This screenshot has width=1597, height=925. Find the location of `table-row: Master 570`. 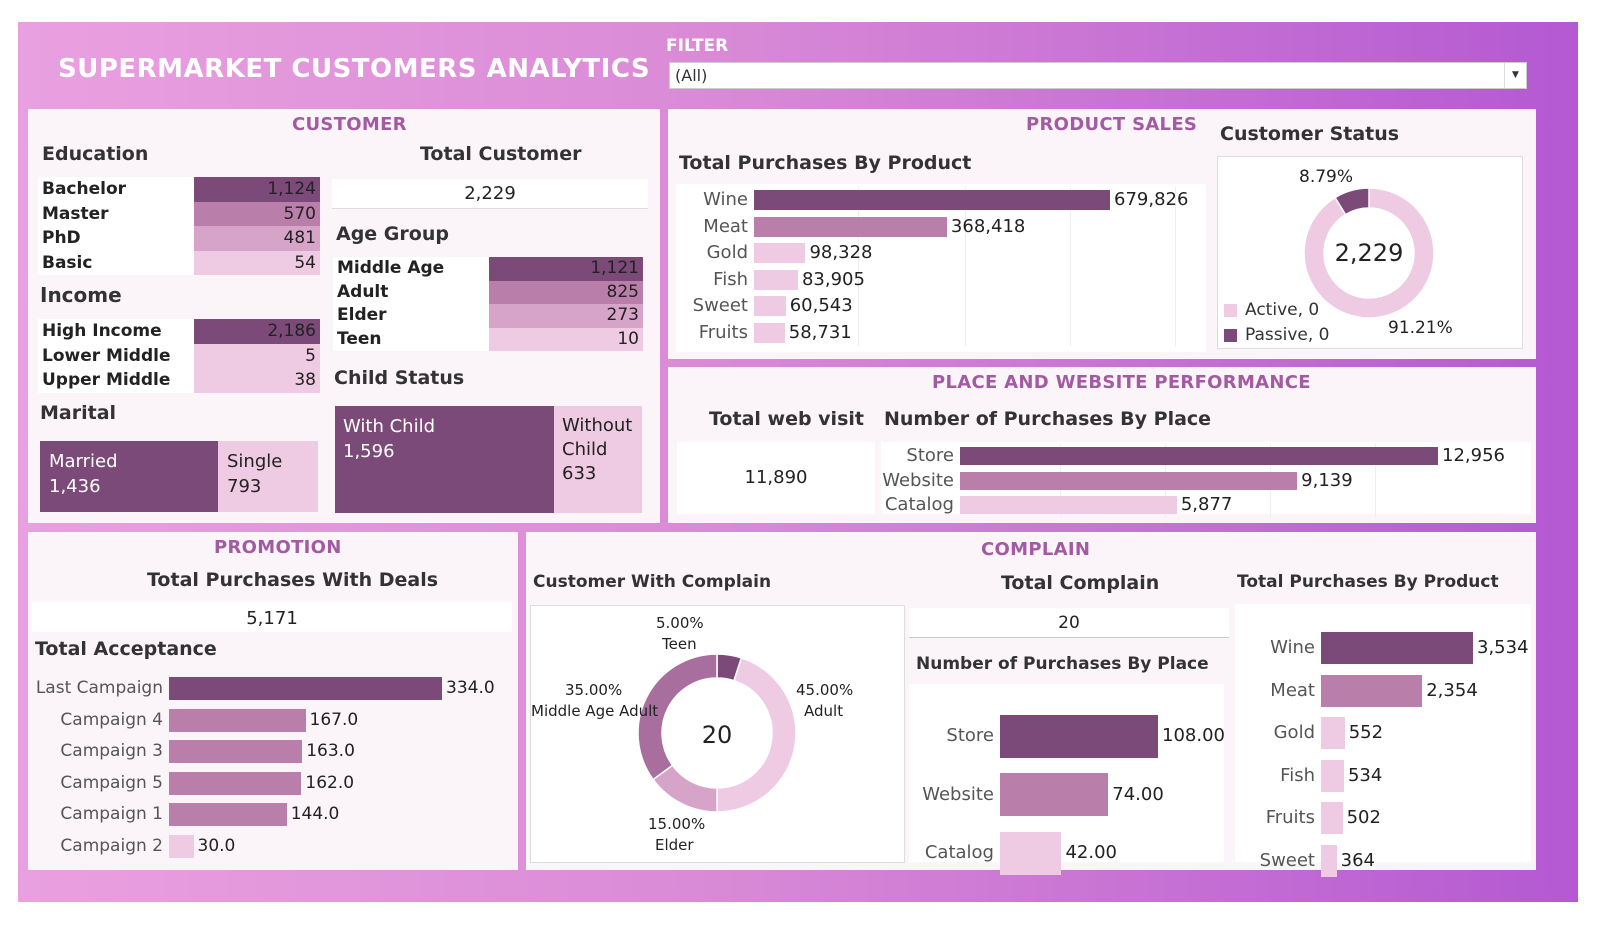

table-row: Master 570 is located at coordinates (179, 213).